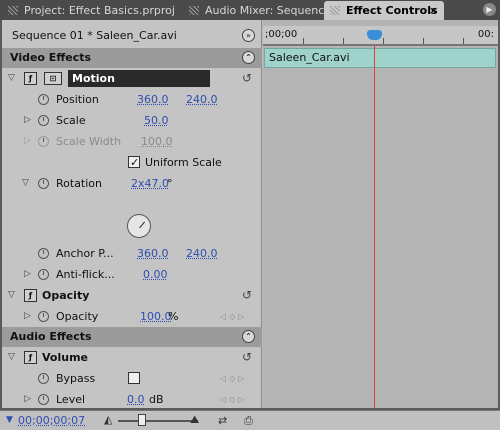 Image resolution: width=500 pixels, height=430 pixels. What do you see at coordinates (222, 420) in the screenshot?
I see `loop-audio-icon: ⇄` at bounding box center [222, 420].